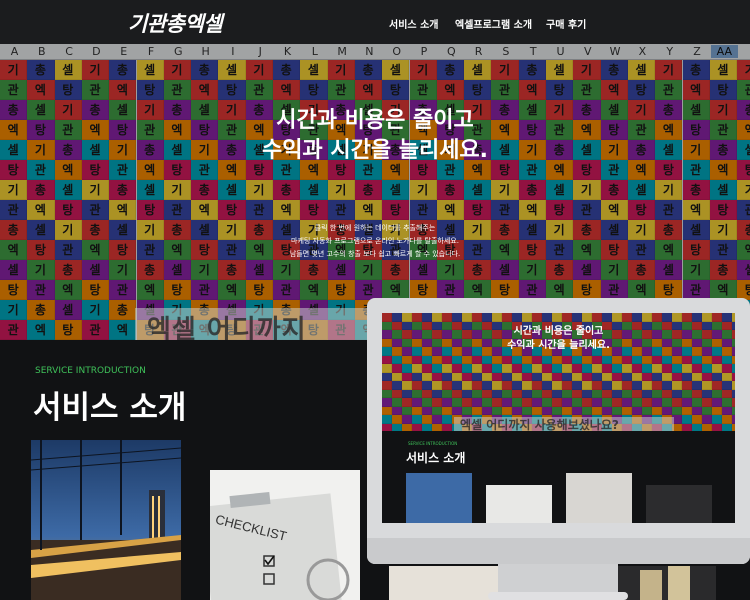 The width and height of the screenshot is (750, 600). What do you see at coordinates (564, 424) in the screenshot?
I see `monitor-hero-banner: 엑셀 어디까지 사용해보셨나요?` at bounding box center [564, 424].